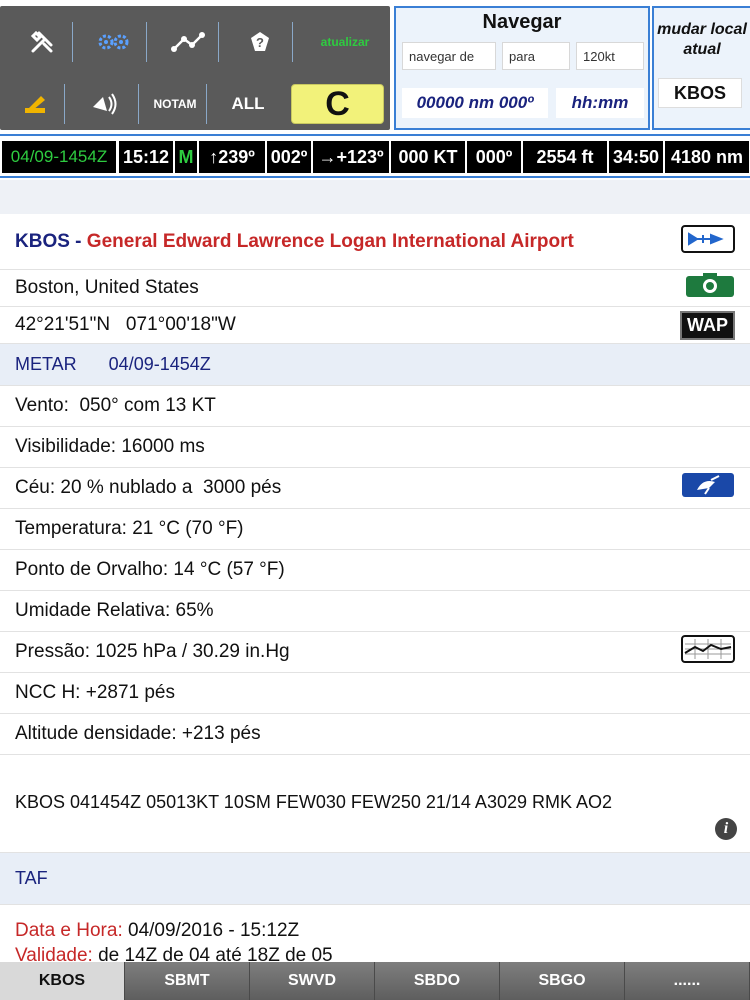  What do you see at coordinates (375, 288) in the screenshot?
I see `airport-location-row: Boston, United States` at bounding box center [375, 288].